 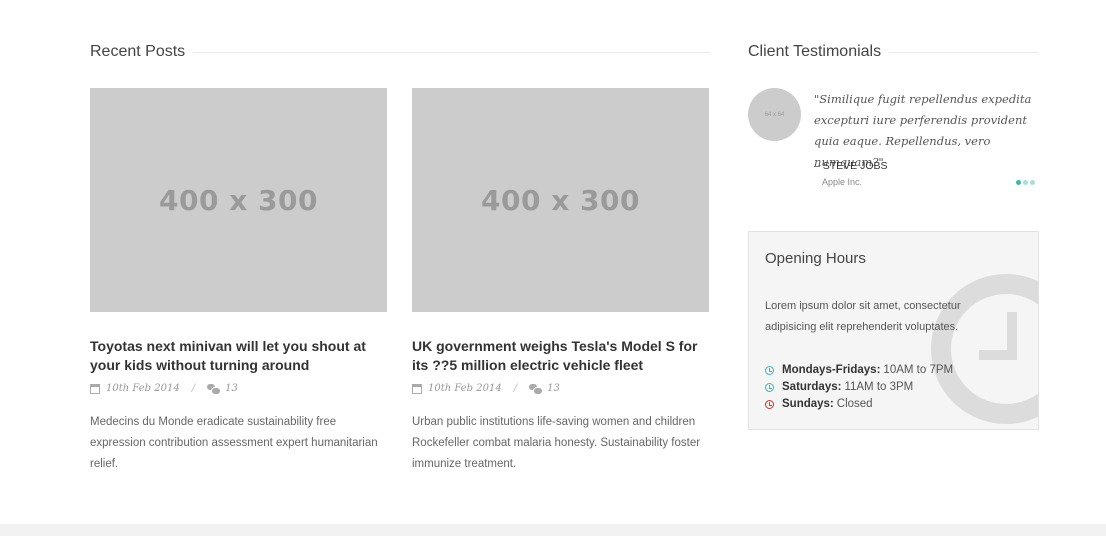 I want to click on hours-day: Saturdays:, so click(x=812, y=387).